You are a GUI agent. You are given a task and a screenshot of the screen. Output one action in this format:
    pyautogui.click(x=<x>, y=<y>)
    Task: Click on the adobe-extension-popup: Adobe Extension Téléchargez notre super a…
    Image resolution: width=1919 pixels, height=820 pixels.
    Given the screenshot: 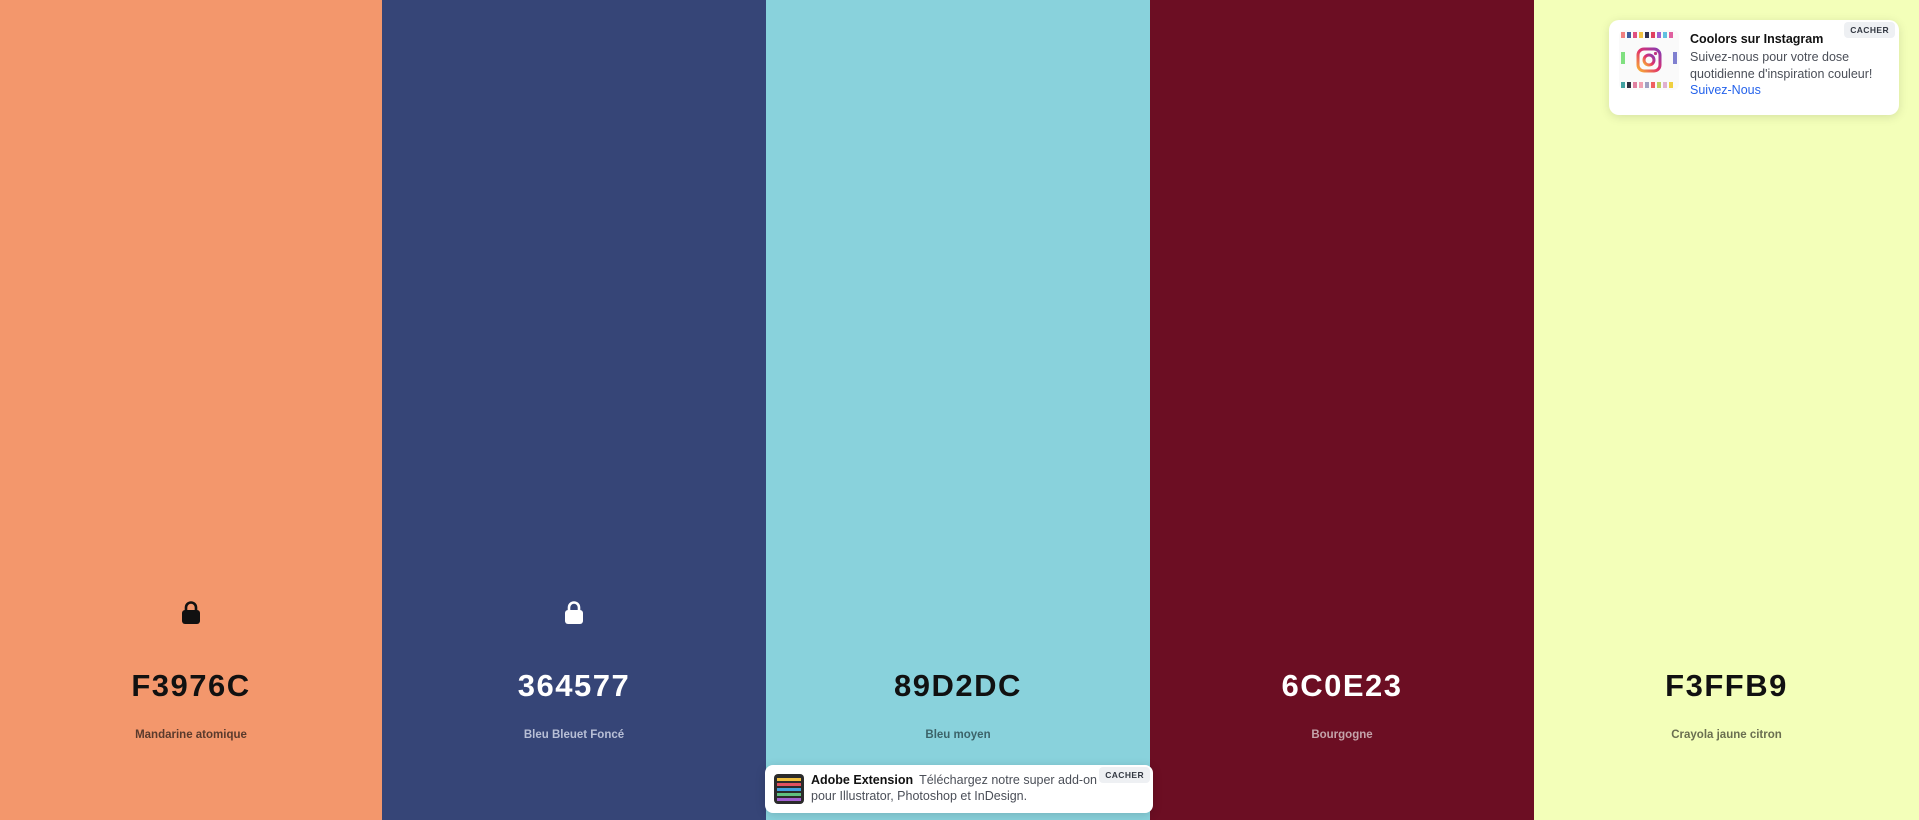 What is the action you would take?
    pyautogui.click(x=959, y=789)
    